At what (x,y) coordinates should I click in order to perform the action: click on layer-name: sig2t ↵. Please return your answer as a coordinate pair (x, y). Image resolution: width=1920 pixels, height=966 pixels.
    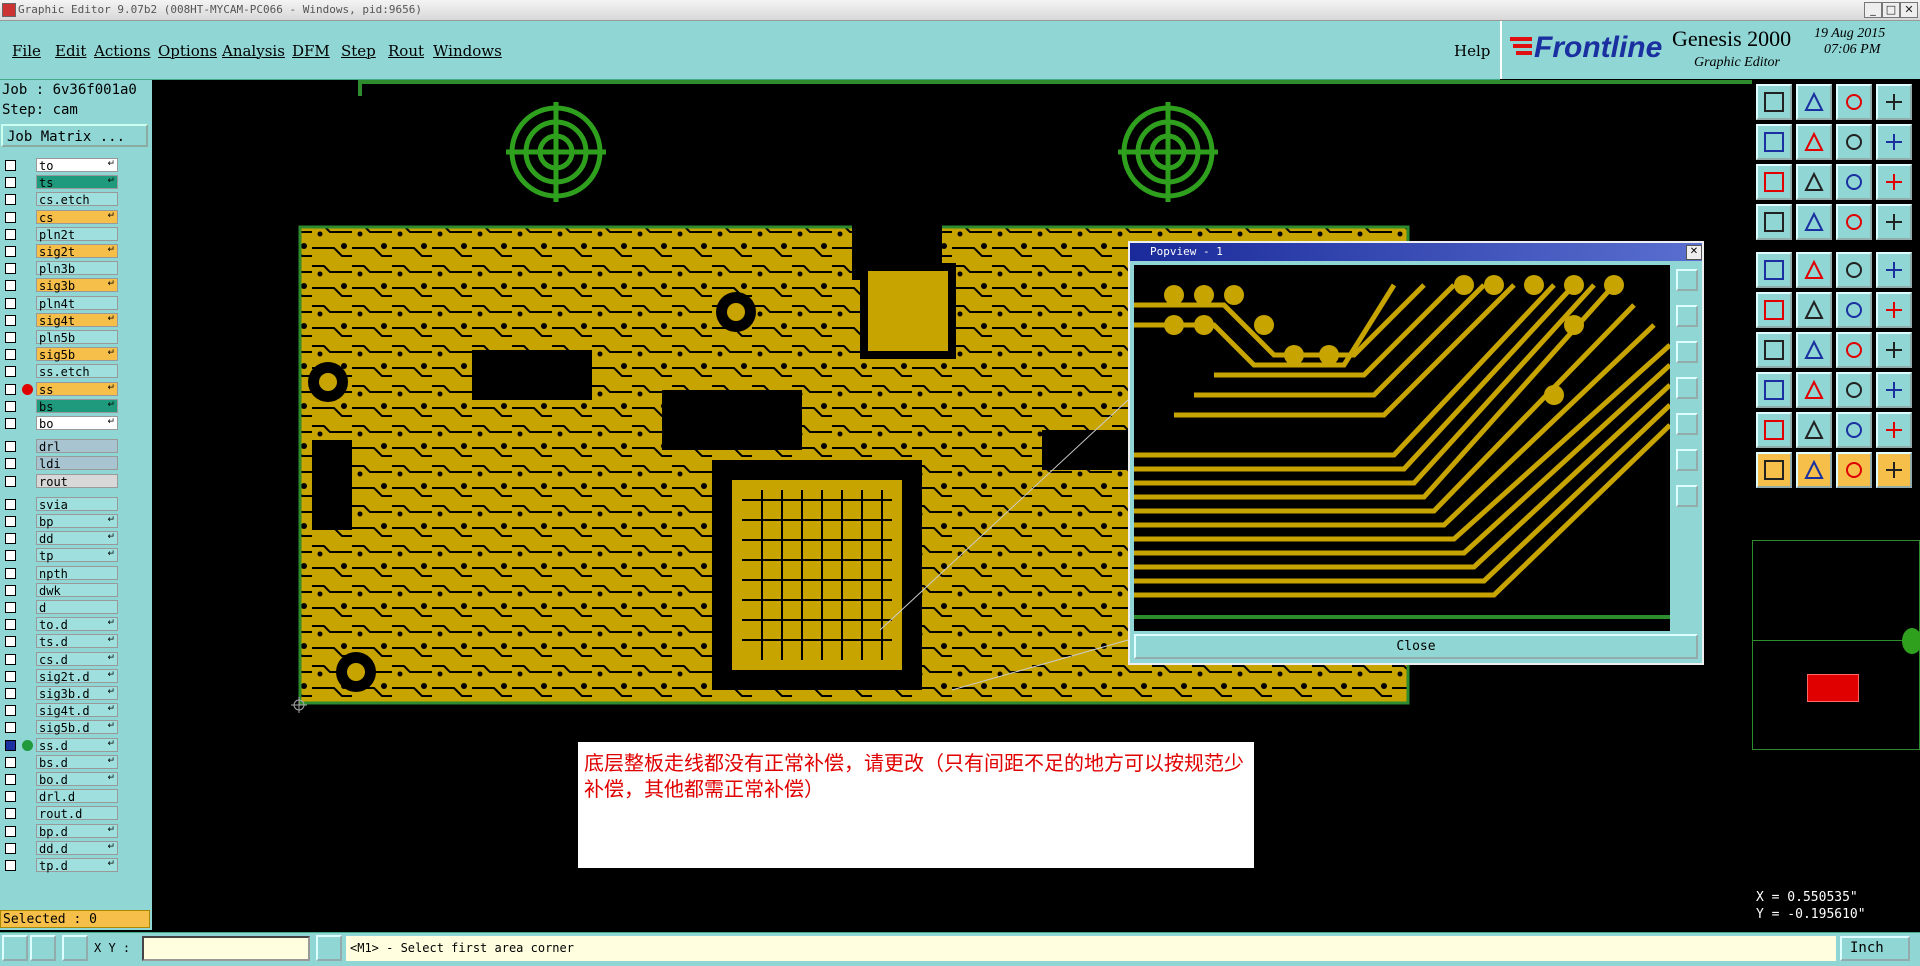
    Looking at the image, I should click on (77, 251).